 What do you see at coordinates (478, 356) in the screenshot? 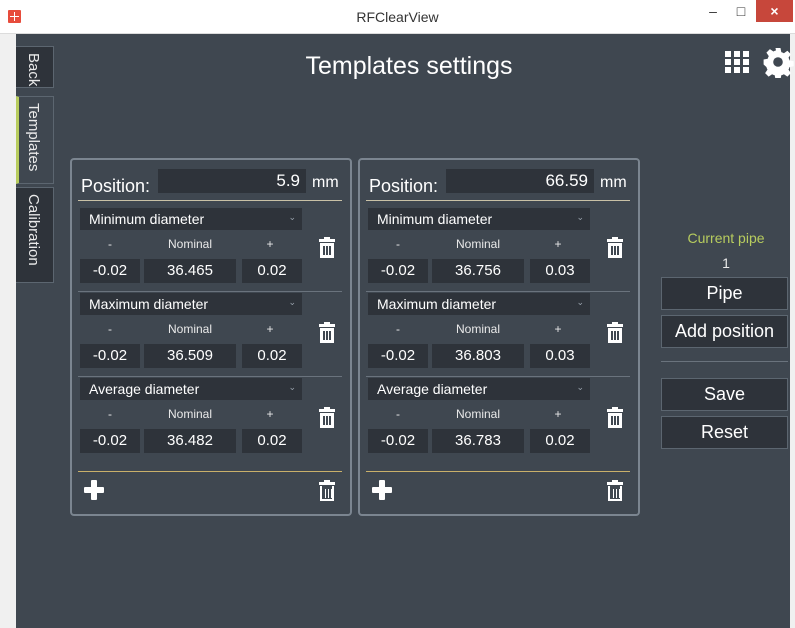
I see `nominal-input: 36.803` at bounding box center [478, 356].